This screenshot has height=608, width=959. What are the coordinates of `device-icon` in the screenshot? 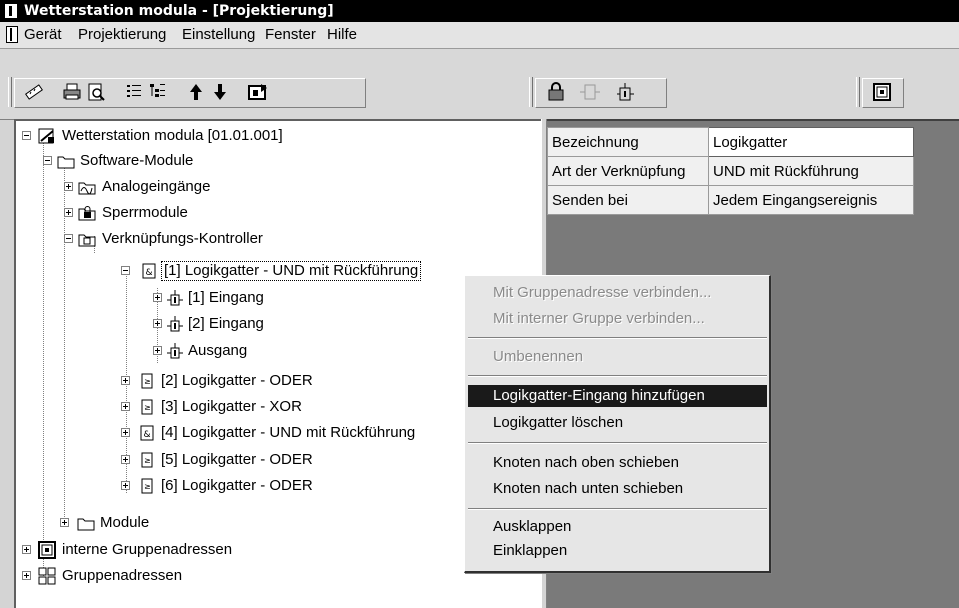 It's located at (46, 136).